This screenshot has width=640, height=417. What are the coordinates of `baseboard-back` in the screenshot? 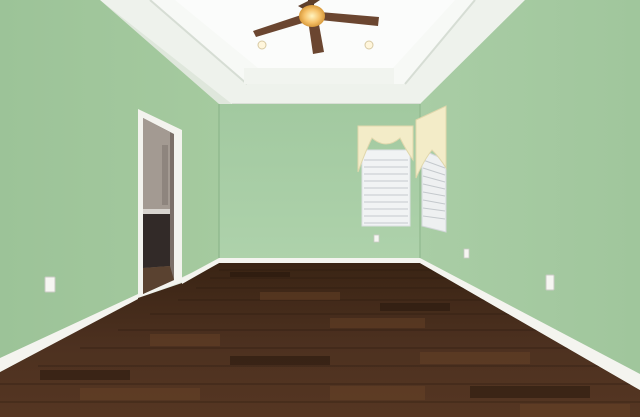 It's located at (319, 260).